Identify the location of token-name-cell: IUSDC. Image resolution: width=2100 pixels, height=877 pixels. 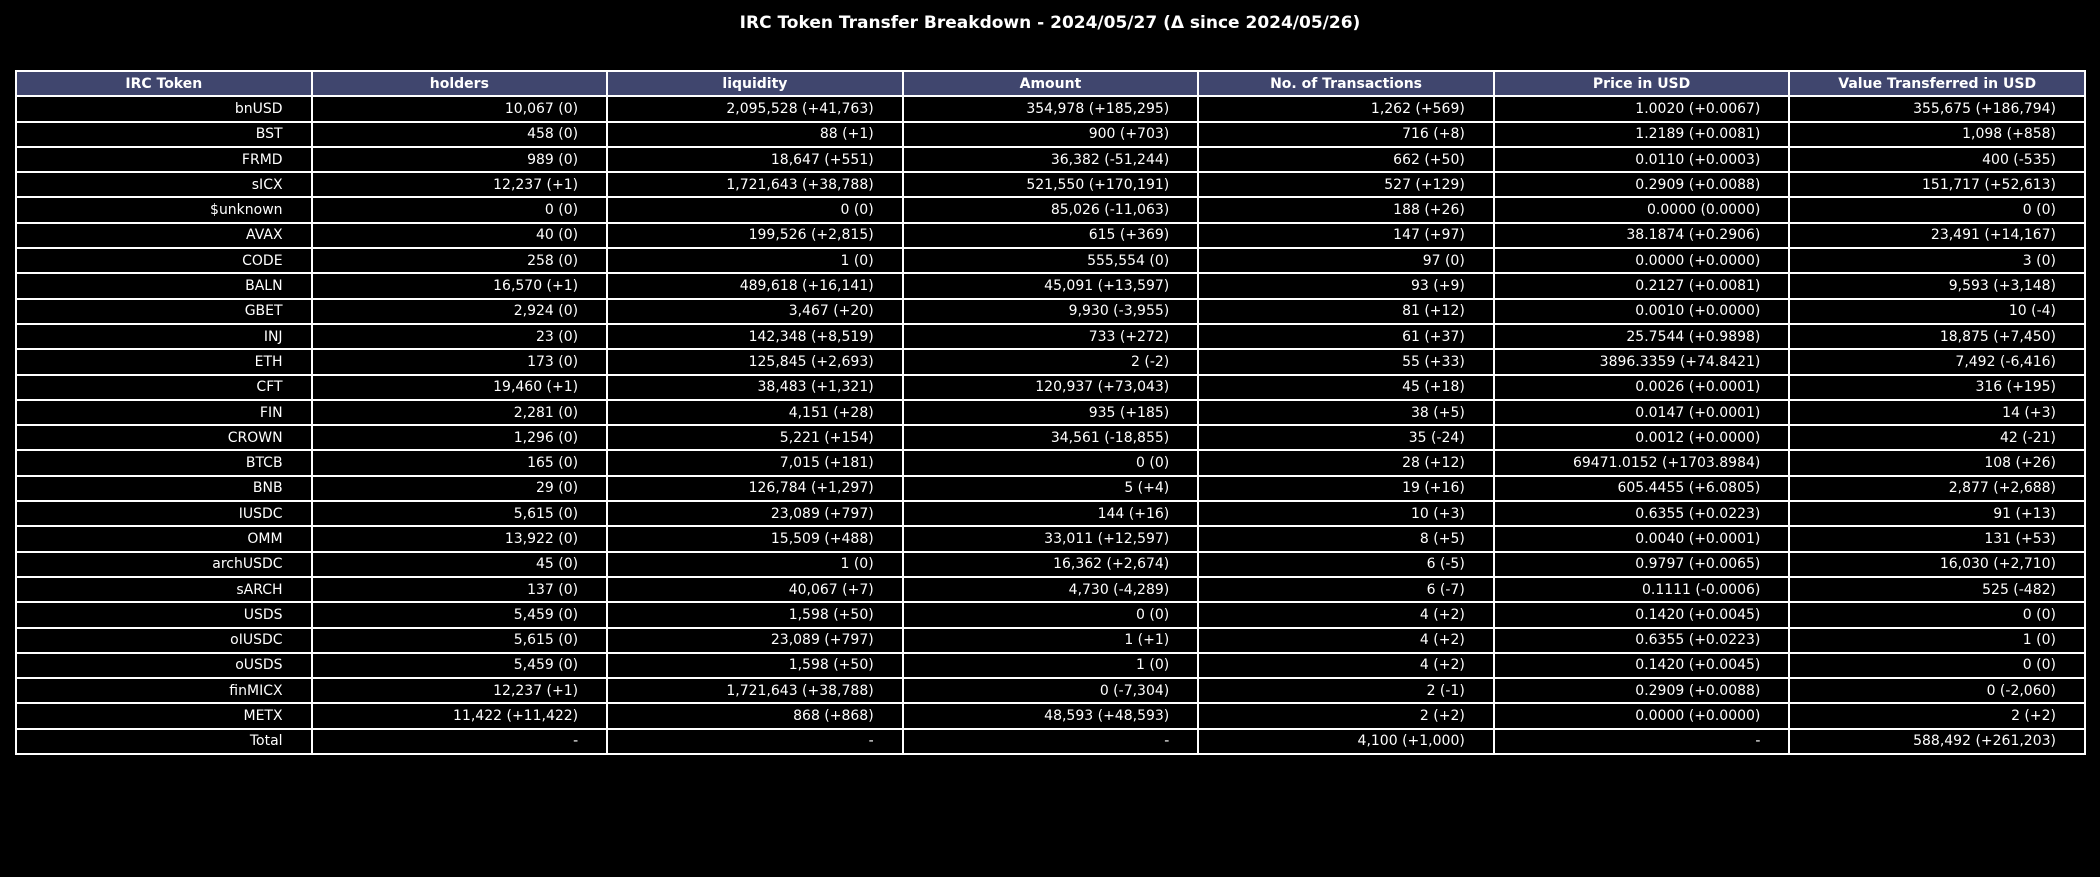
(164, 514).